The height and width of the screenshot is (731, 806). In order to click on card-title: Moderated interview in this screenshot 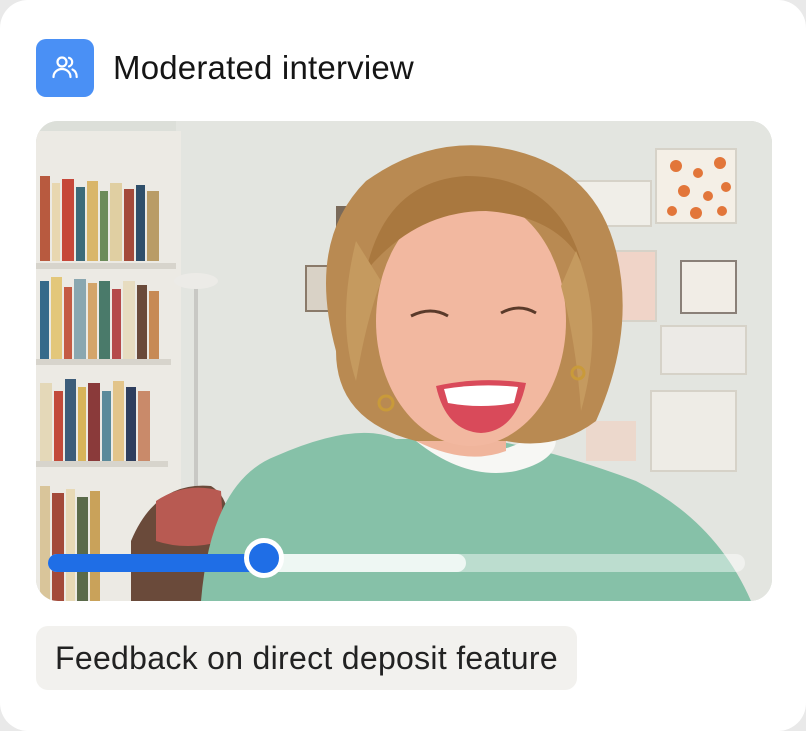, I will do `click(263, 67)`.